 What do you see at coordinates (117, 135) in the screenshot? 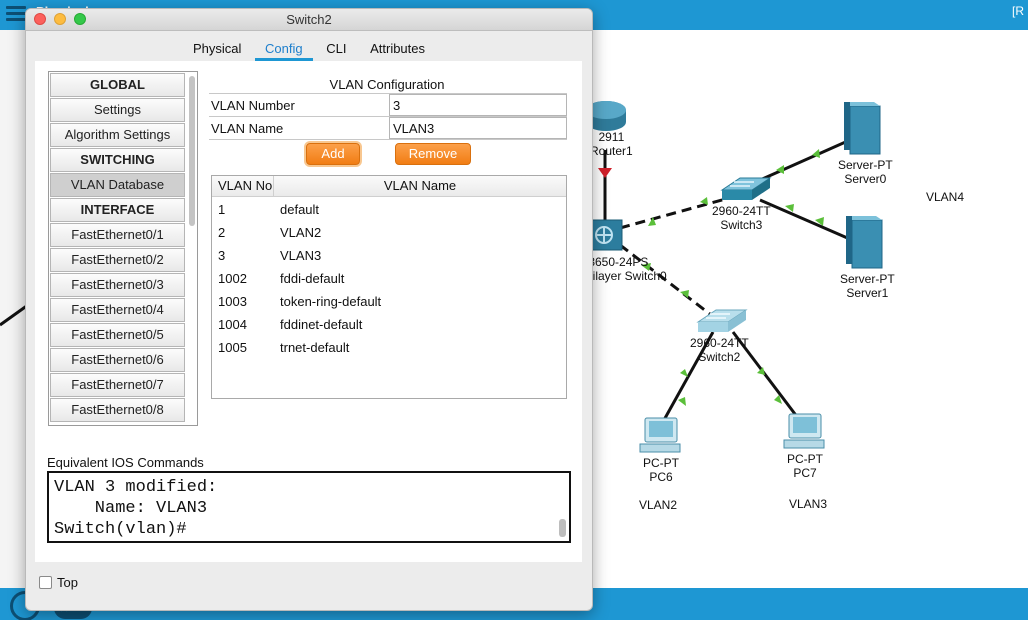
I see `sidebar-item-algorithm-settings: Algorithm Settings` at bounding box center [117, 135].